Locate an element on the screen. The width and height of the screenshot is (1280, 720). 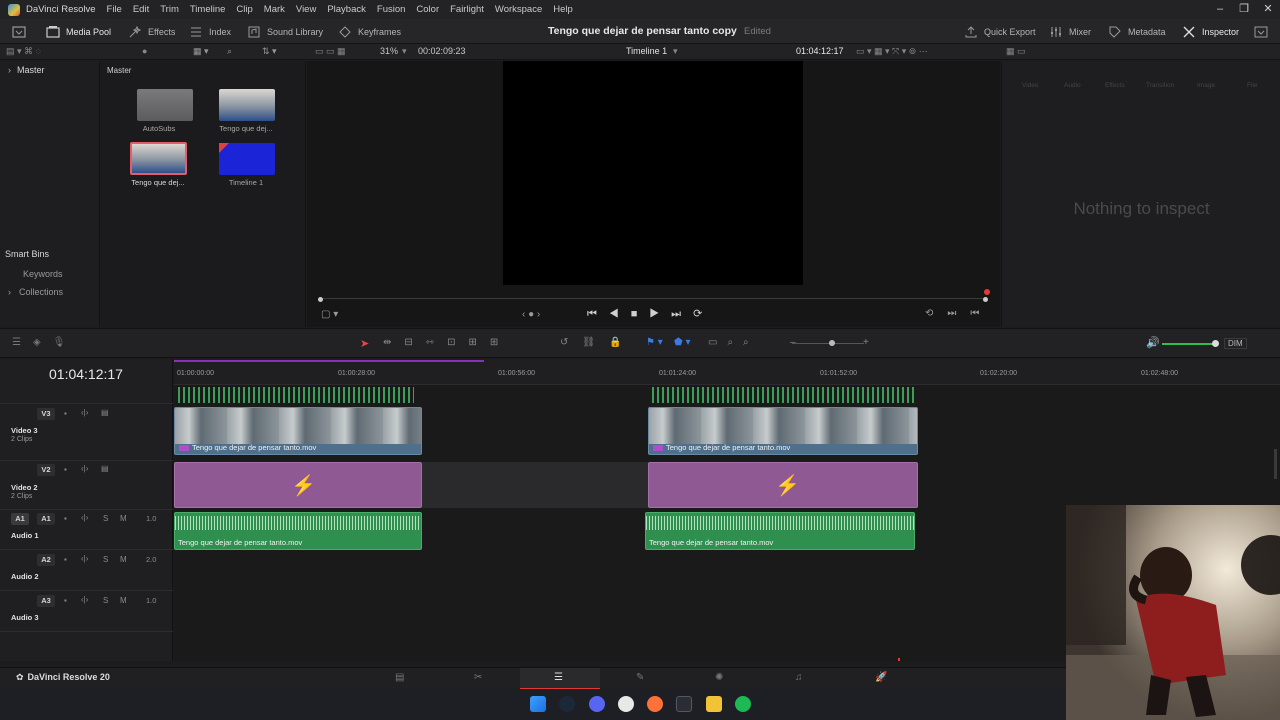
track-id-a2: A2 is located at coordinates (46, 560).